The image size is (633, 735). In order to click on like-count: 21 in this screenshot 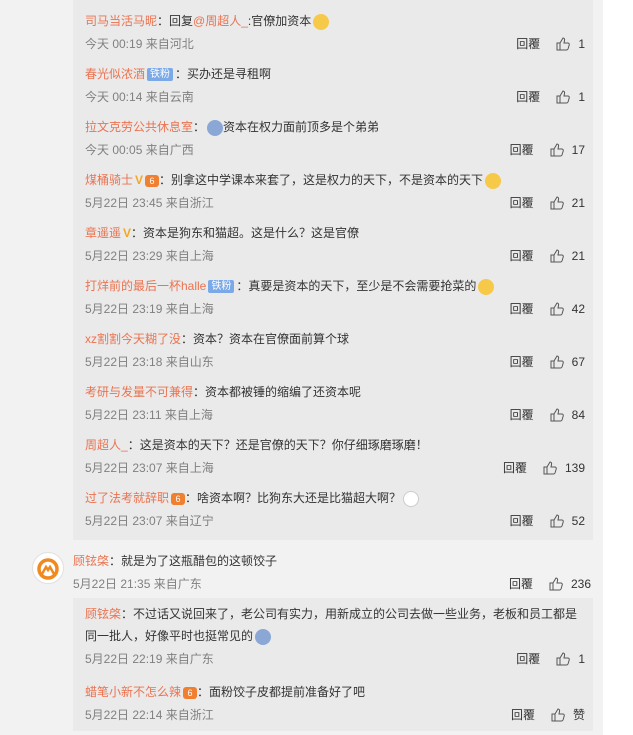, I will do `click(578, 203)`.